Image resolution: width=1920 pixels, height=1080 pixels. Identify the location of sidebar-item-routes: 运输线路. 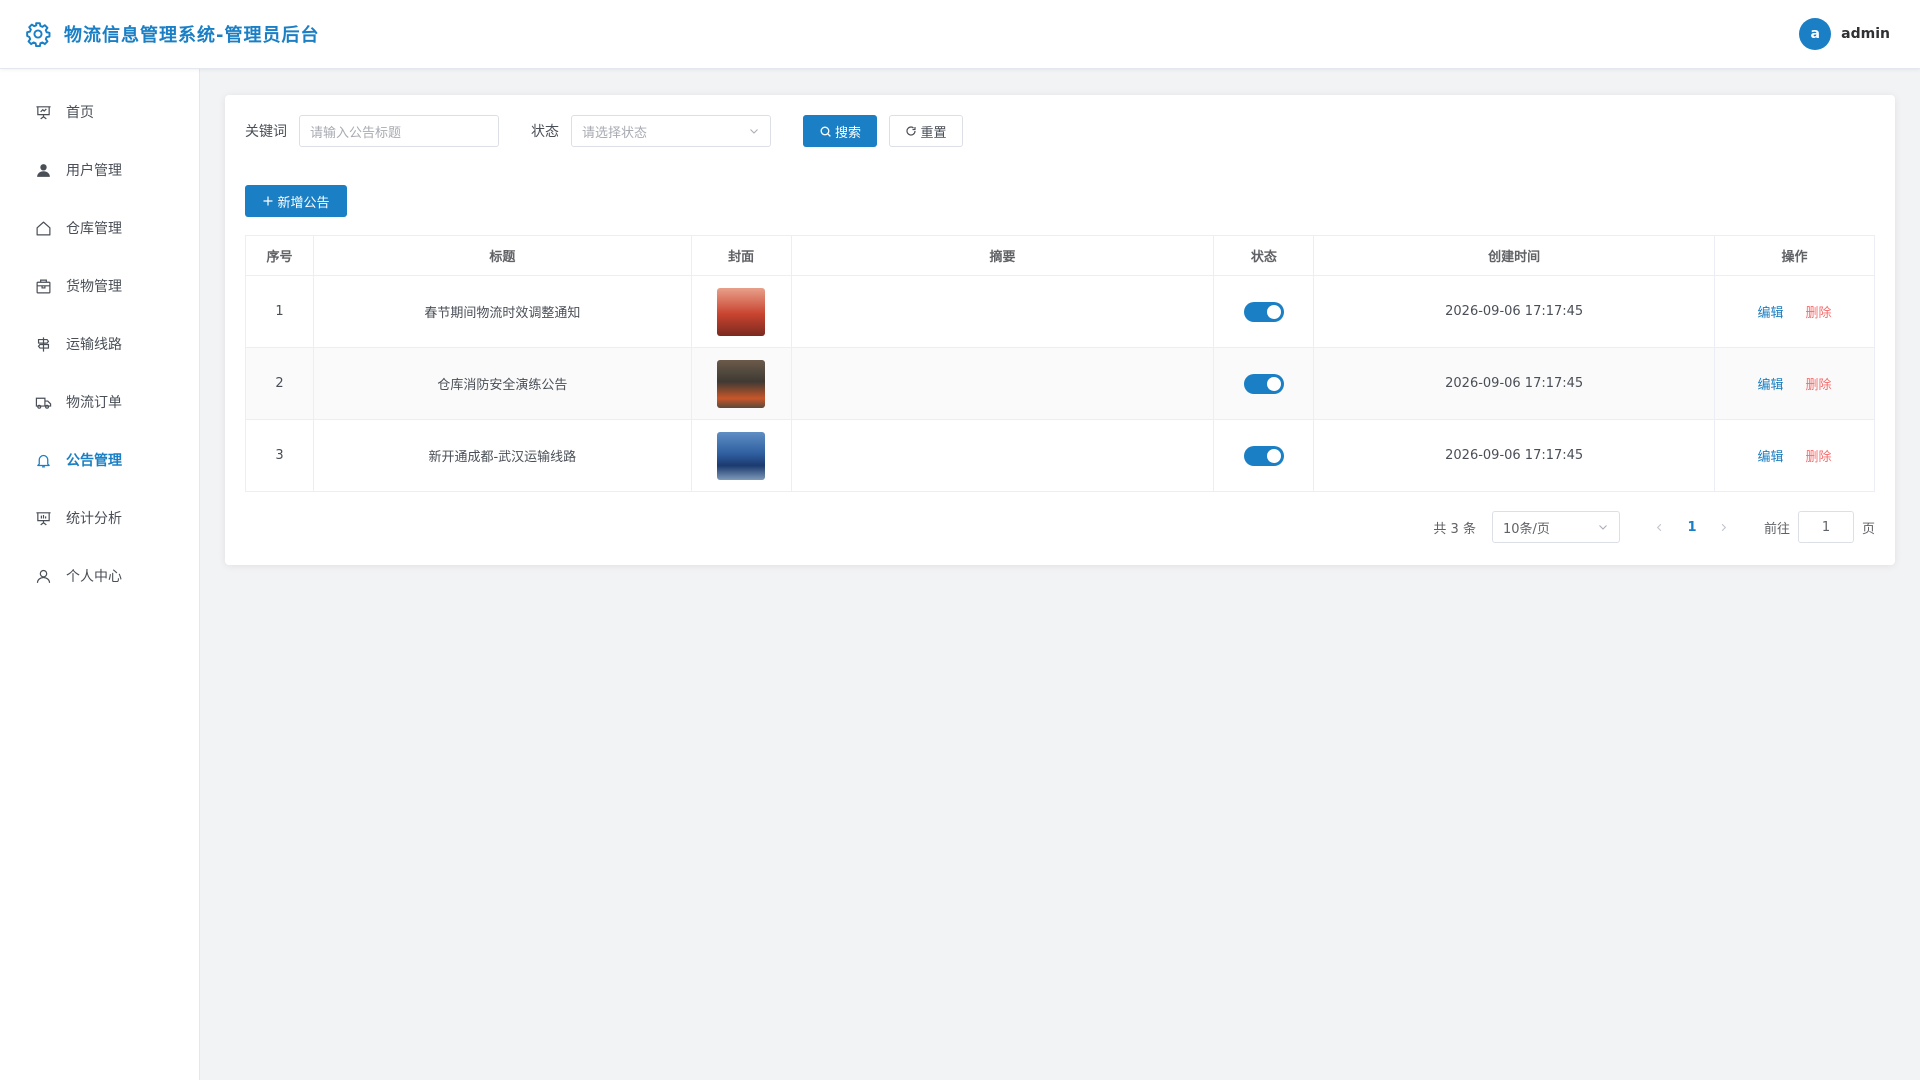
(99, 344).